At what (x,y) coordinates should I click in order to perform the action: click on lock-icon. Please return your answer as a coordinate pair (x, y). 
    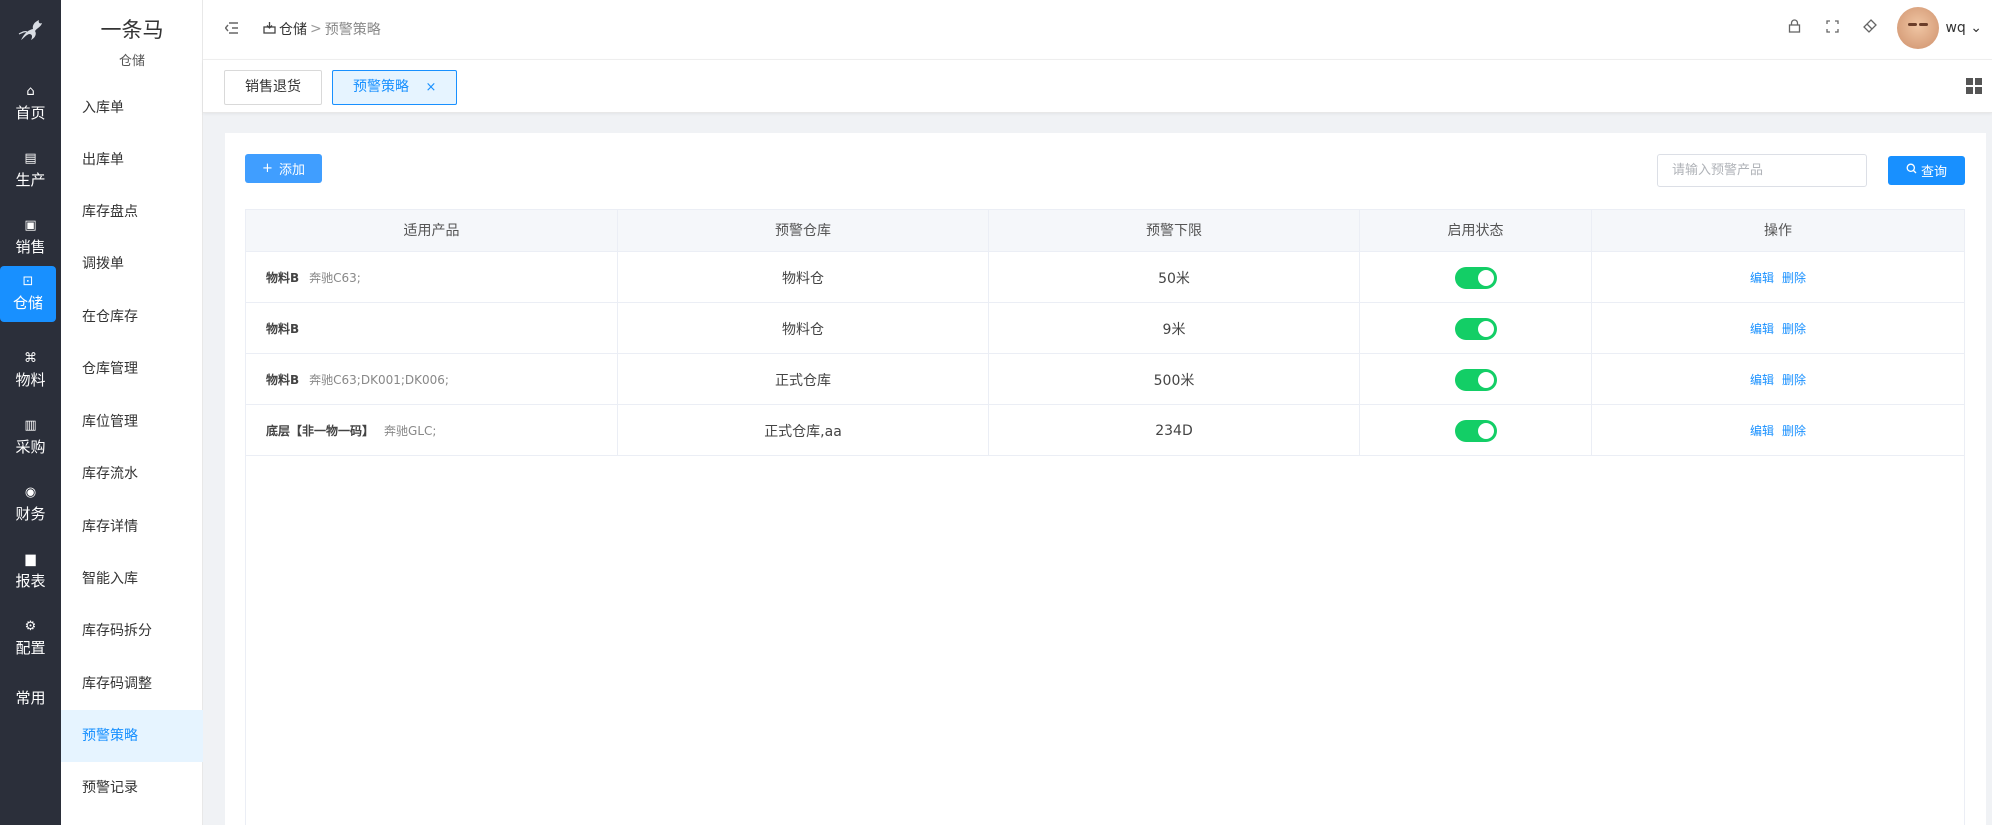
    Looking at the image, I should click on (1794, 28).